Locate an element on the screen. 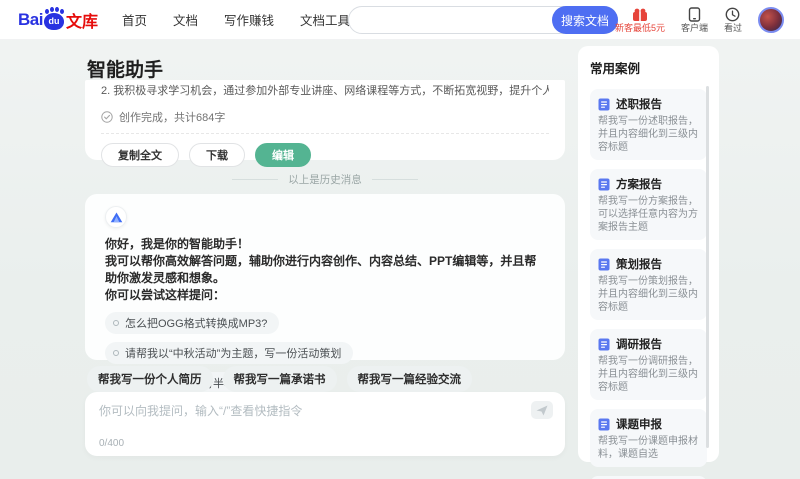 Image resolution: width=800 pixels, height=479 pixels. creation-status-text: 创作完成，共计684字 is located at coordinates (172, 118).